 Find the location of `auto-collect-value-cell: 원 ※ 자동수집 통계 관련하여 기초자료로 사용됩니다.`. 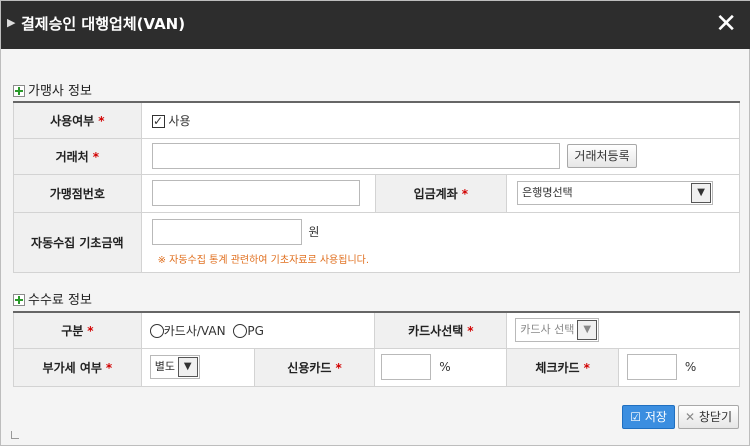

auto-collect-value-cell: 원 ※ 자동수집 통계 관련하여 기초자료로 사용됩니다. is located at coordinates (440, 242).